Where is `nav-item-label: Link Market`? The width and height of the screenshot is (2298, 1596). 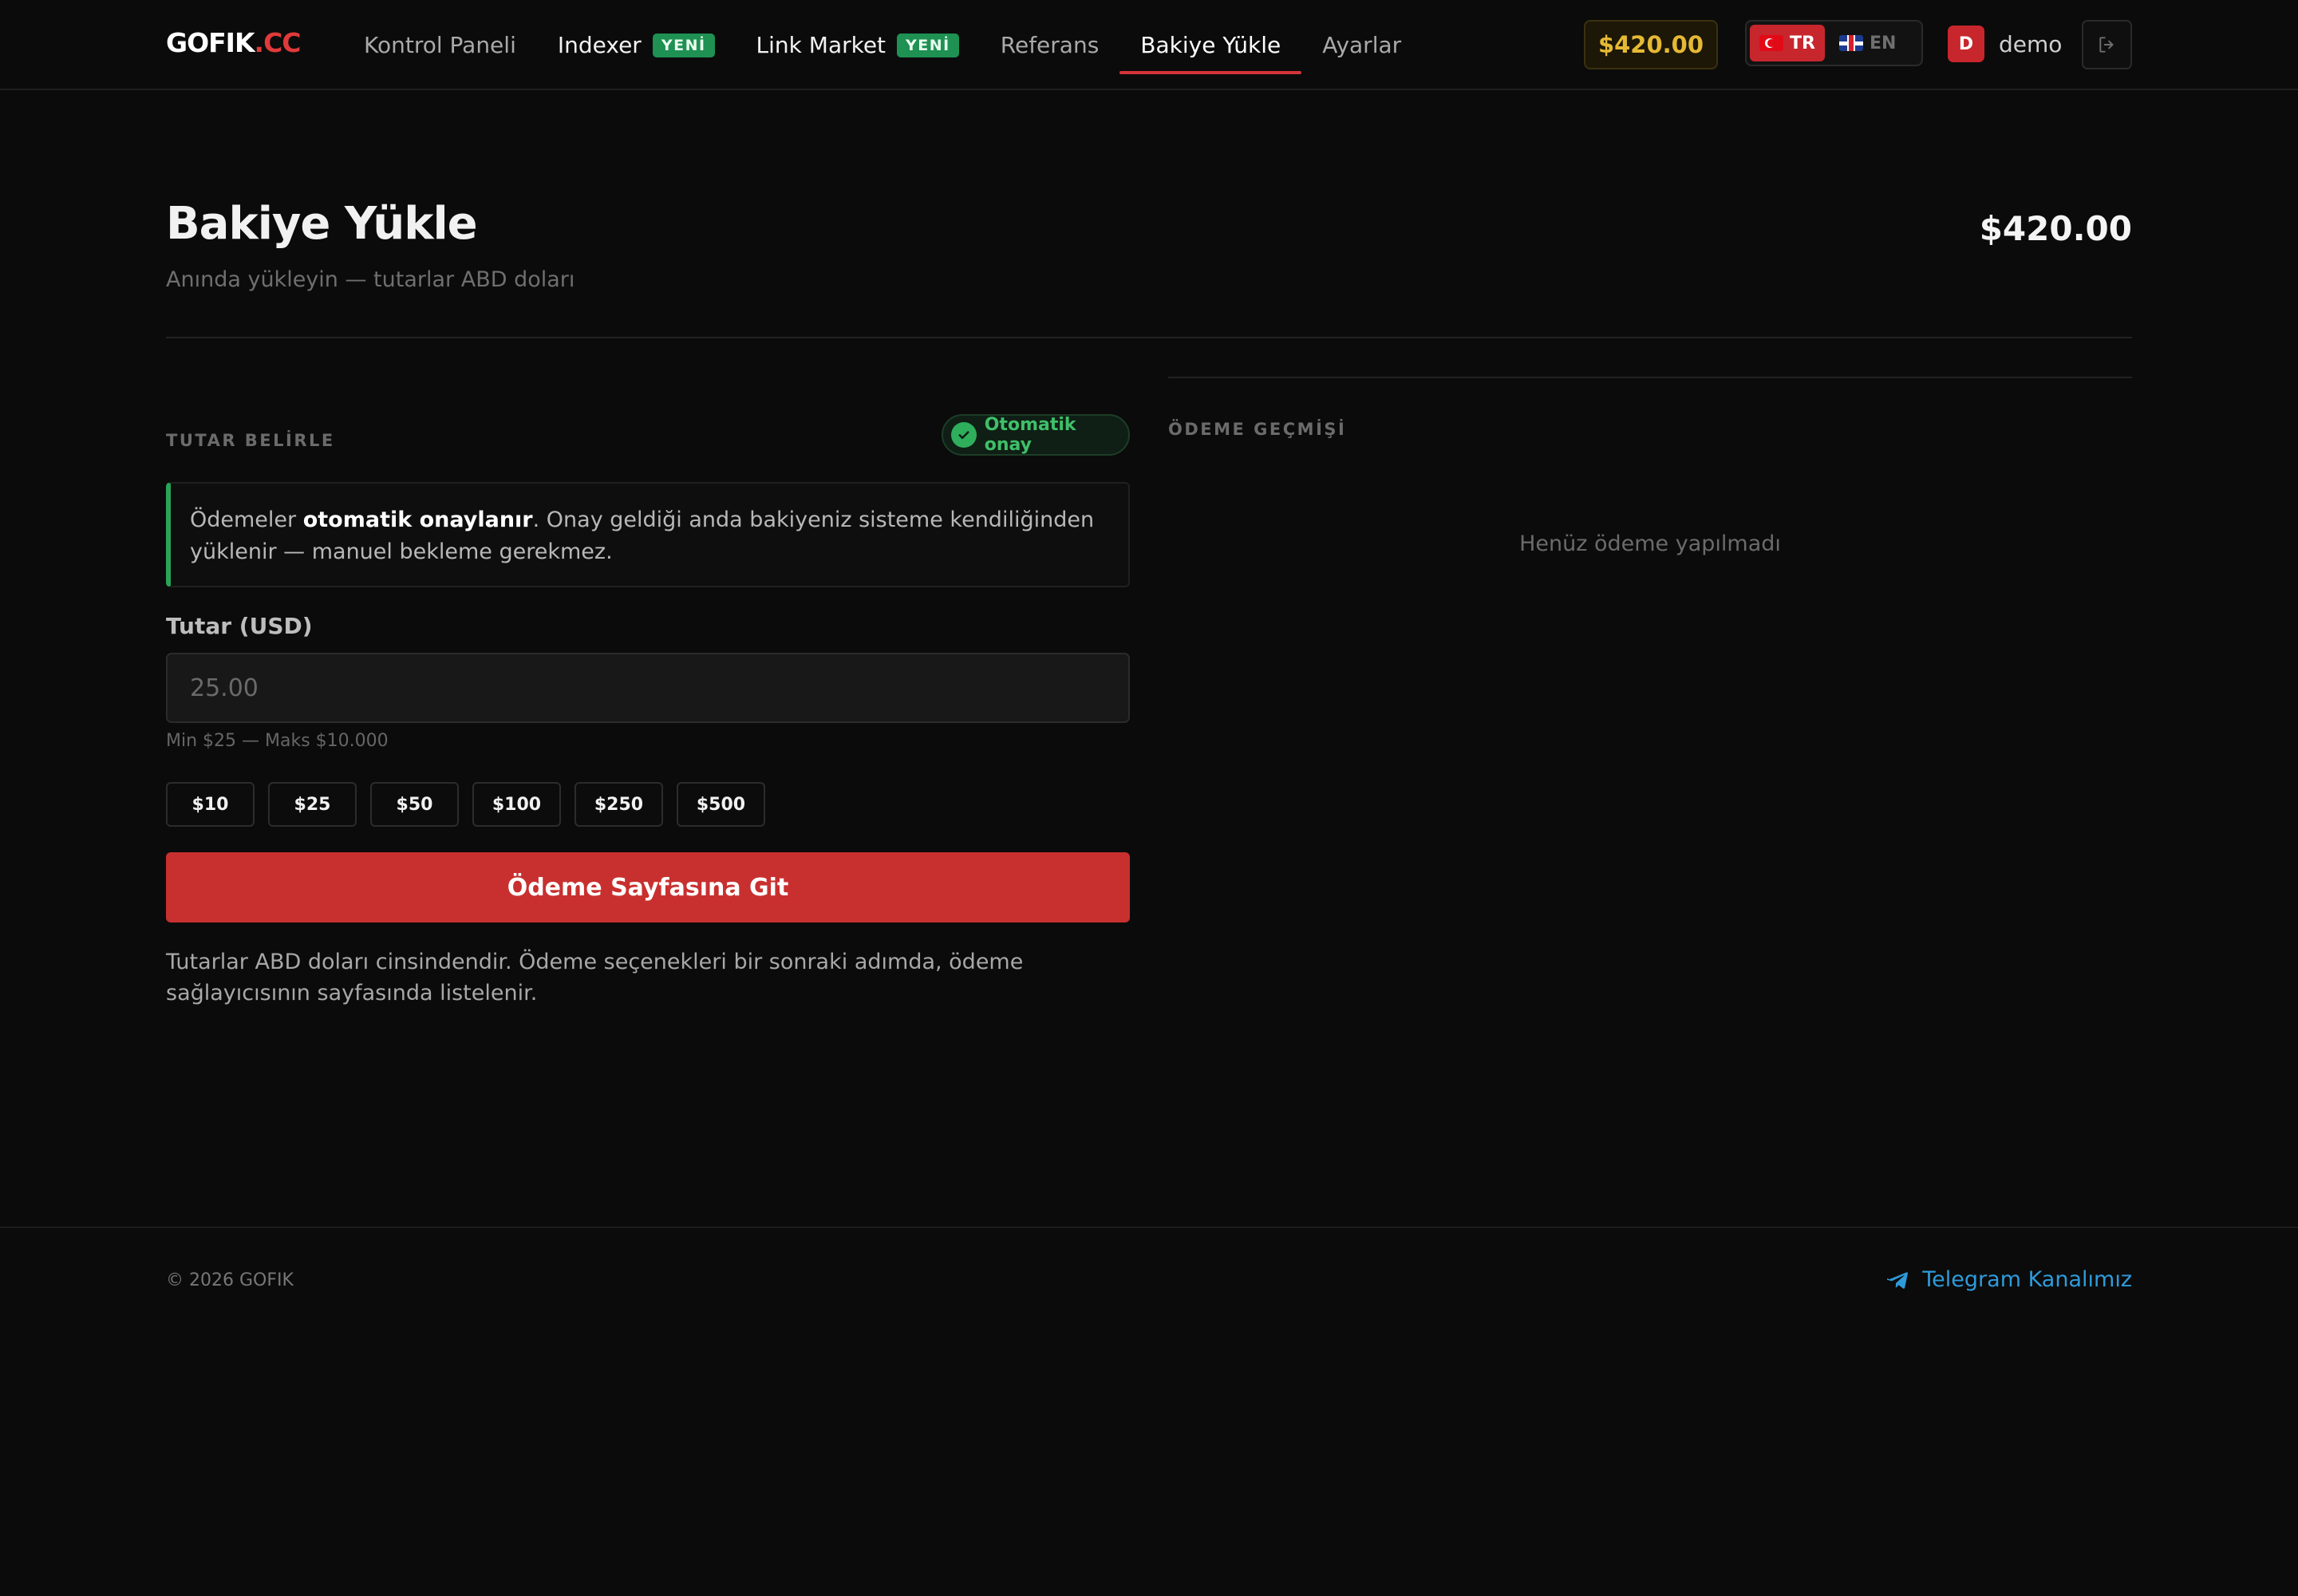 nav-item-label: Link Market is located at coordinates (821, 45).